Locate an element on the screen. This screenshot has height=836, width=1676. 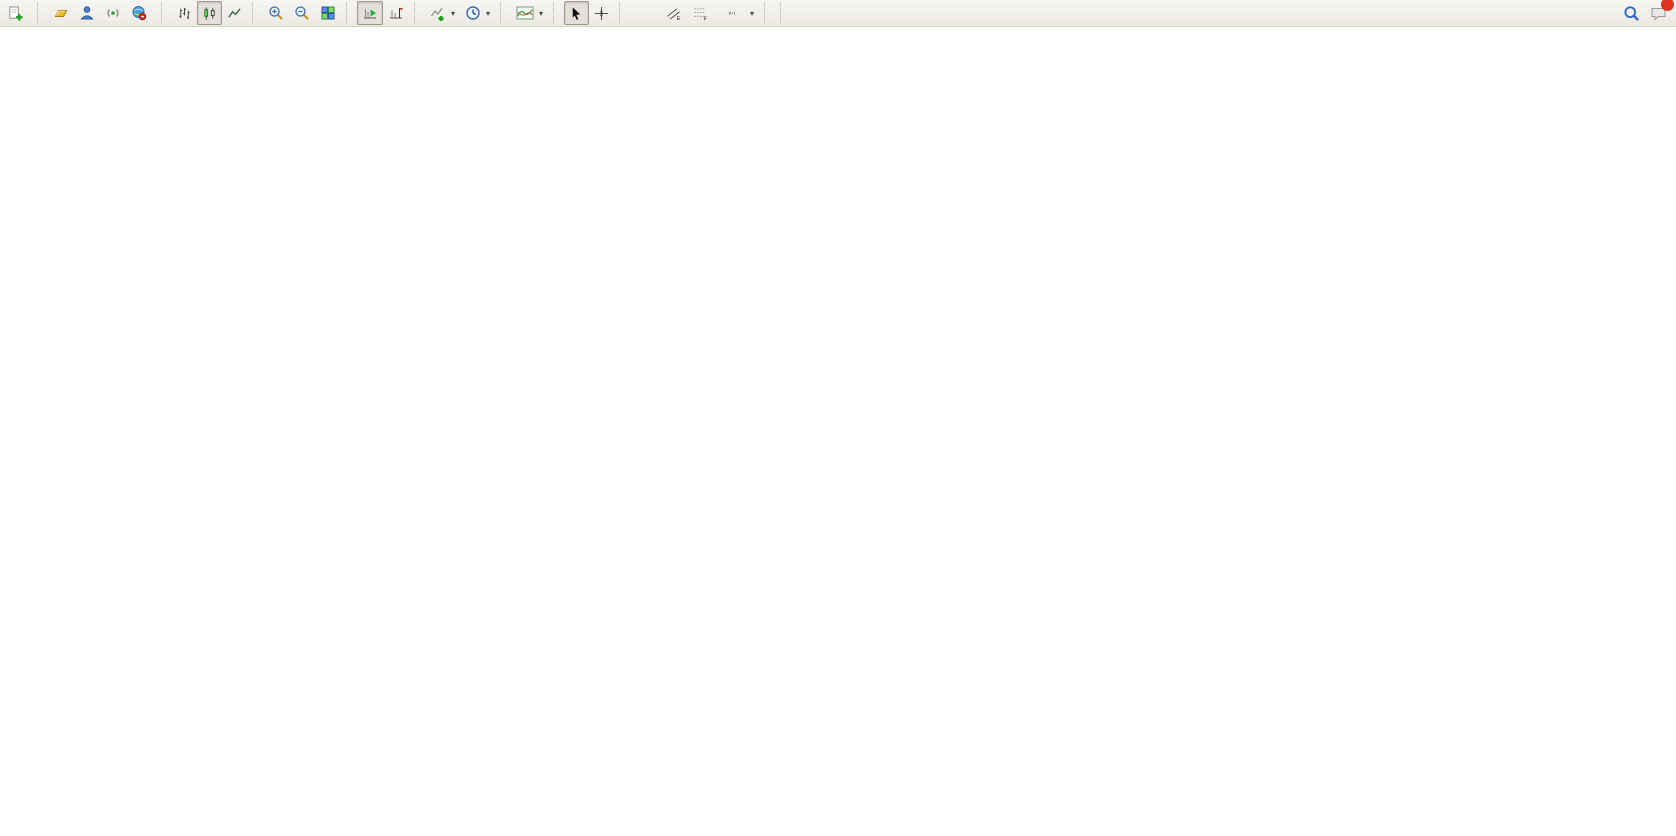
clock-icon is located at coordinates (473, 13).